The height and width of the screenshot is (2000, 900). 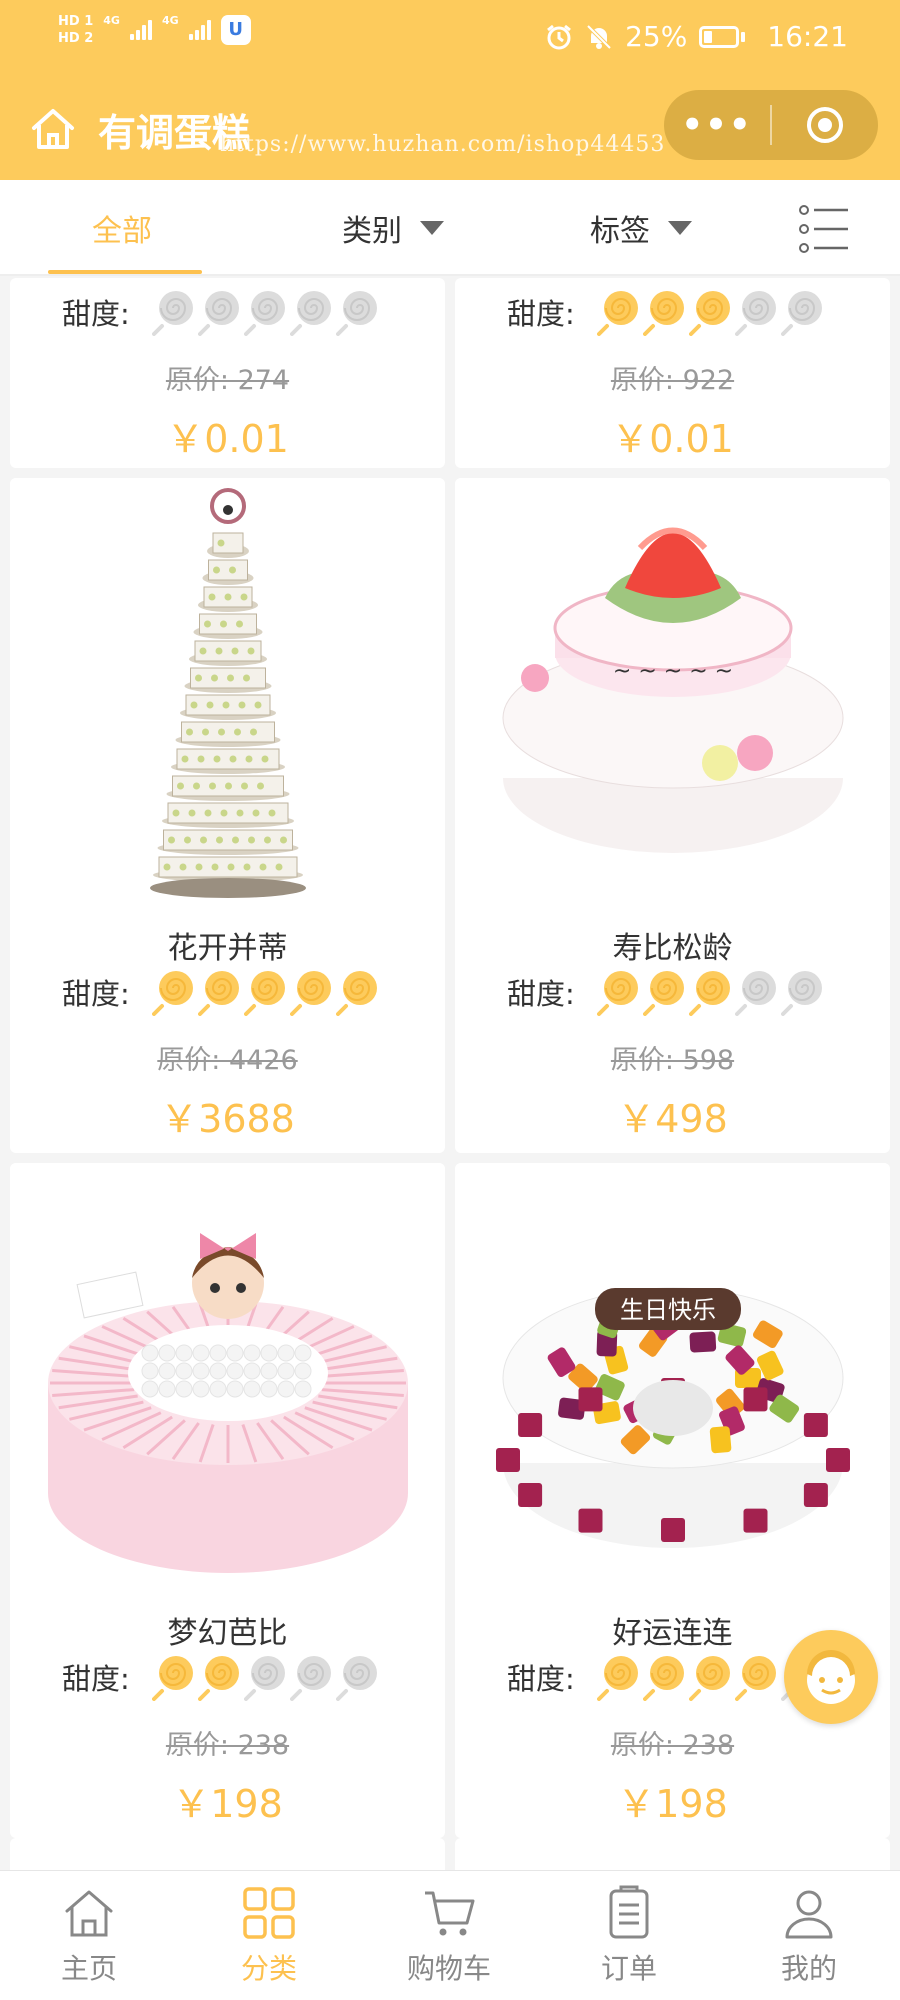 I want to click on tab-cart: 购物车, so click(x=449, y=1936).